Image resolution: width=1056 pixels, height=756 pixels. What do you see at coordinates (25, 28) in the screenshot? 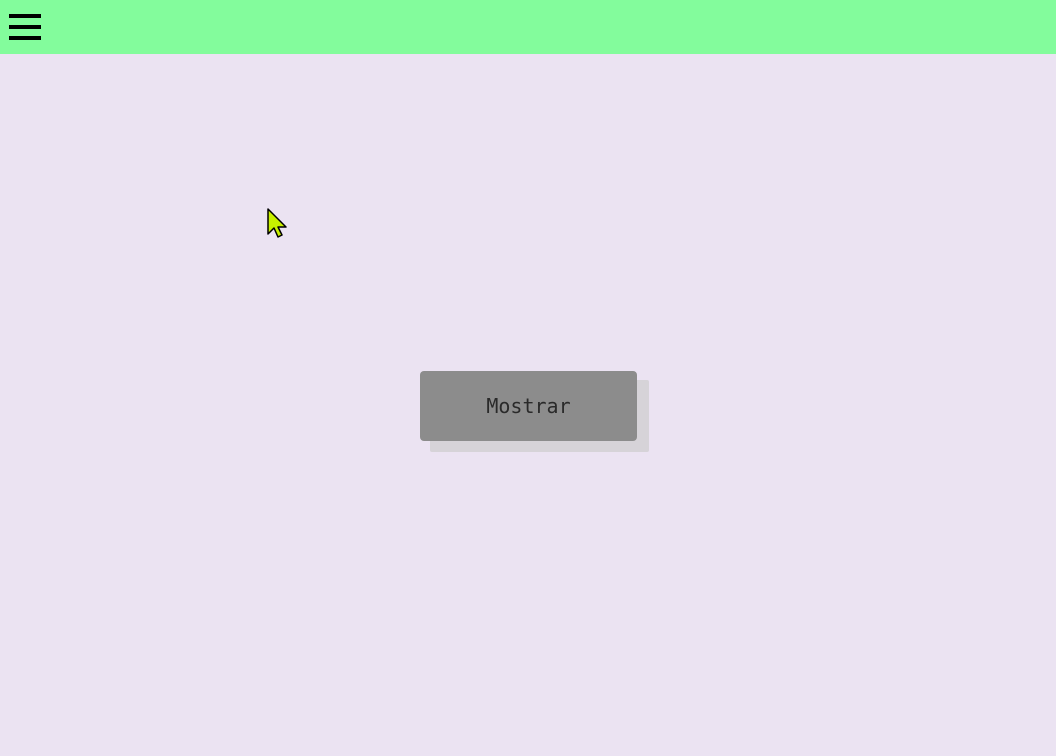
I see `hamburger-menu-icon` at bounding box center [25, 28].